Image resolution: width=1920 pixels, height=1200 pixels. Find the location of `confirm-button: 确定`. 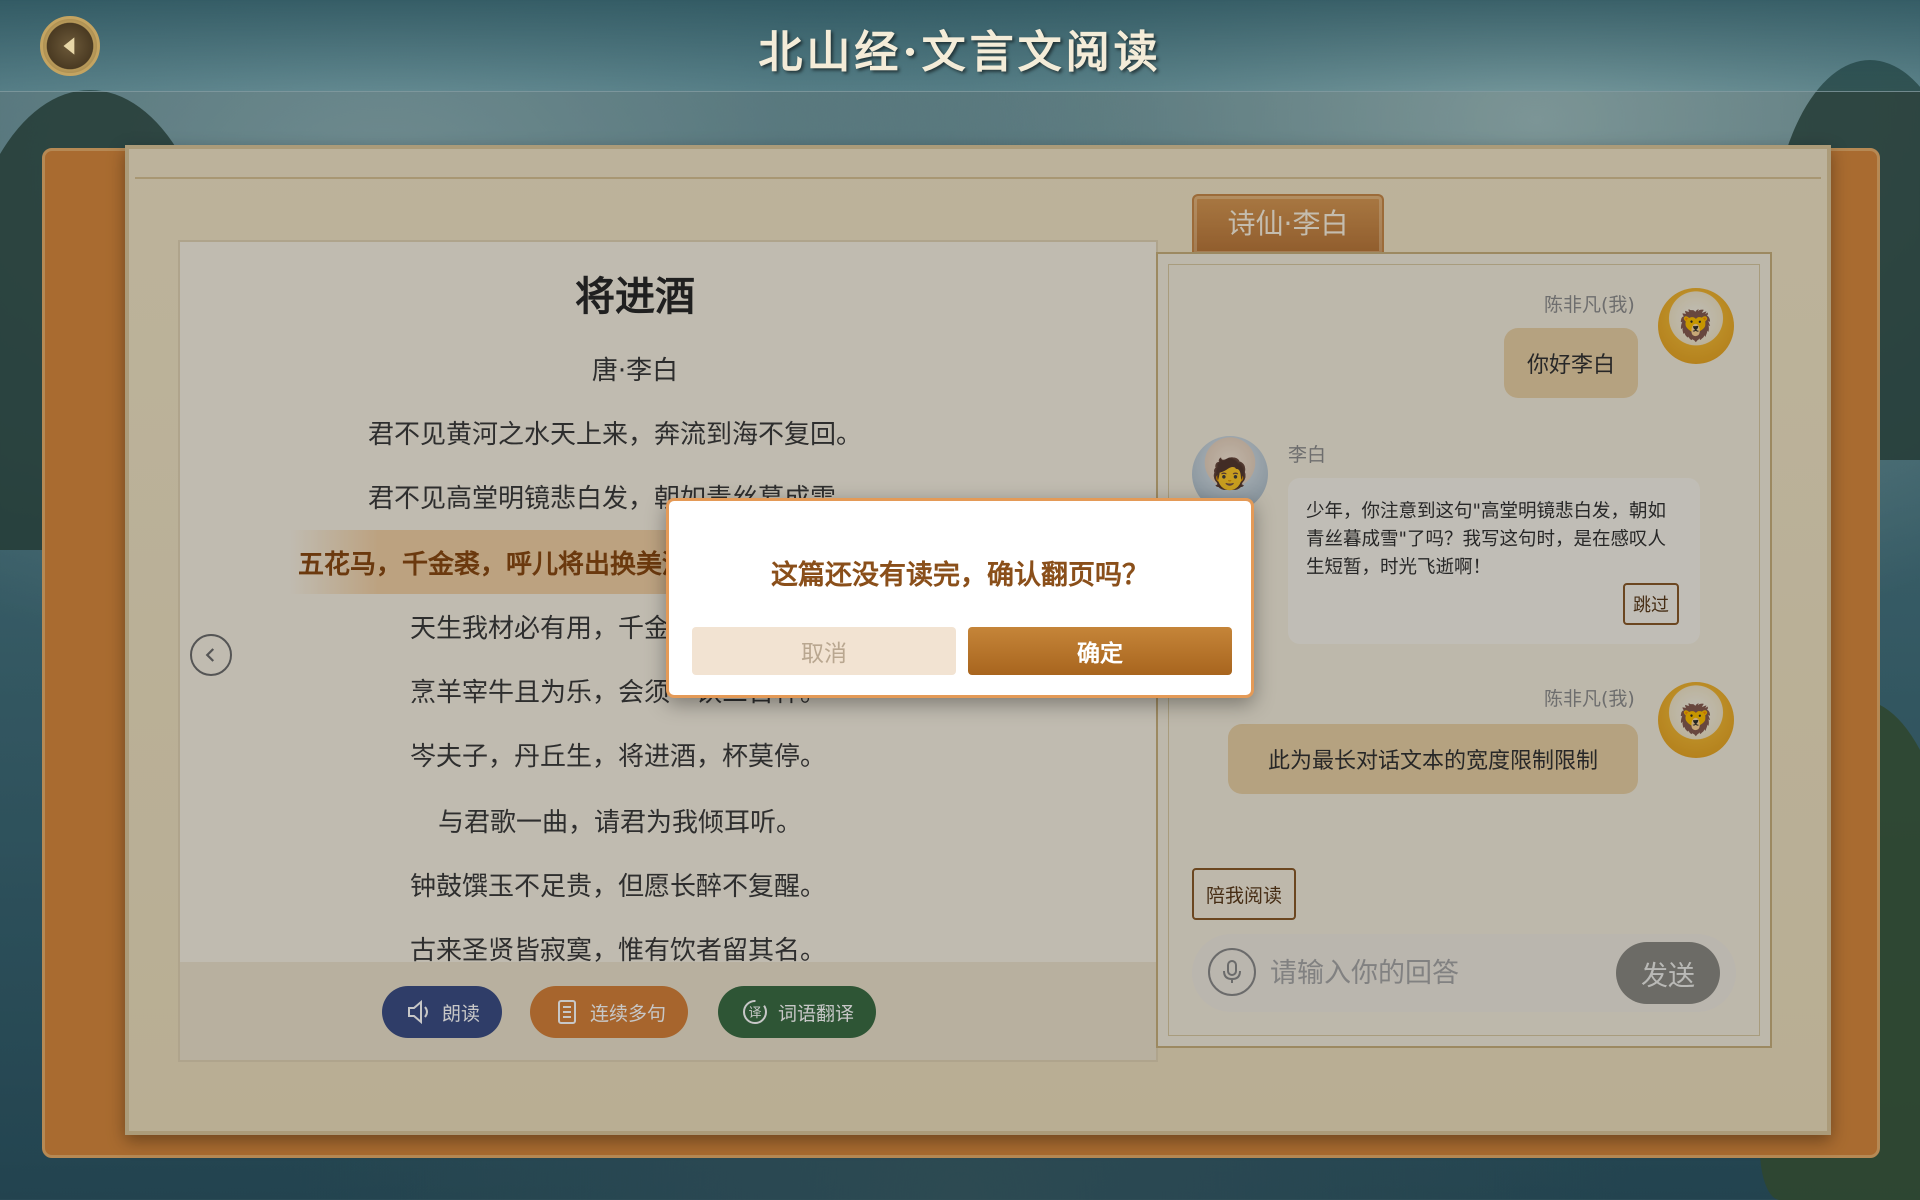

confirm-button: 确定 is located at coordinates (1100, 651).